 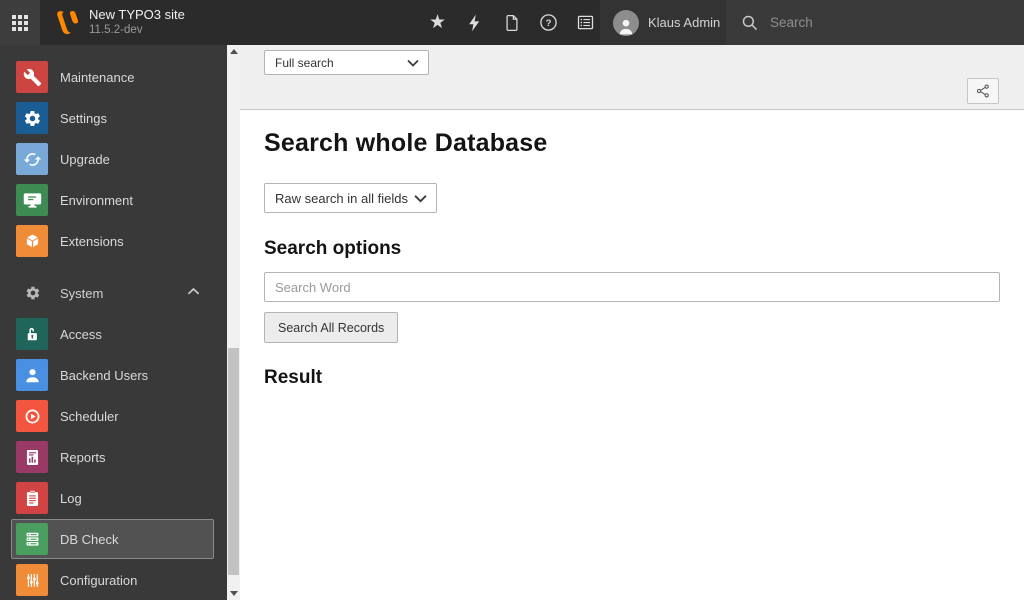 What do you see at coordinates (99, 580) in the screenshot?
I see `sidebar-item-label: Configuration` at bounding box center [99, 580].